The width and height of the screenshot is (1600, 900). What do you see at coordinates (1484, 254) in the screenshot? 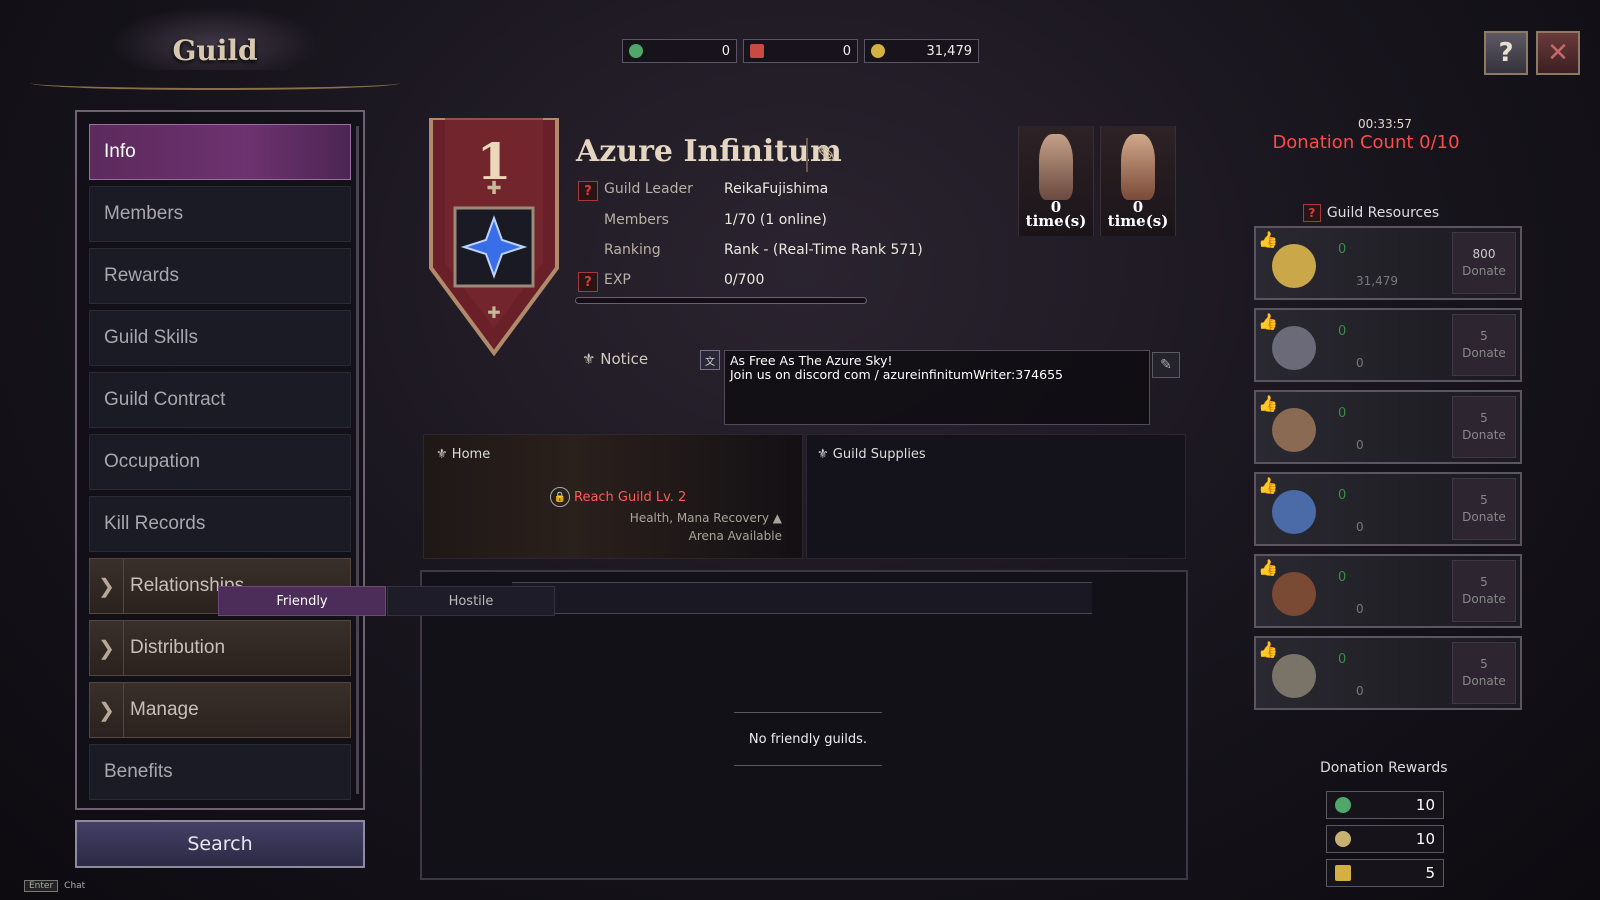
I see `donate-cost: 800` at bounding box center [1484, 254].